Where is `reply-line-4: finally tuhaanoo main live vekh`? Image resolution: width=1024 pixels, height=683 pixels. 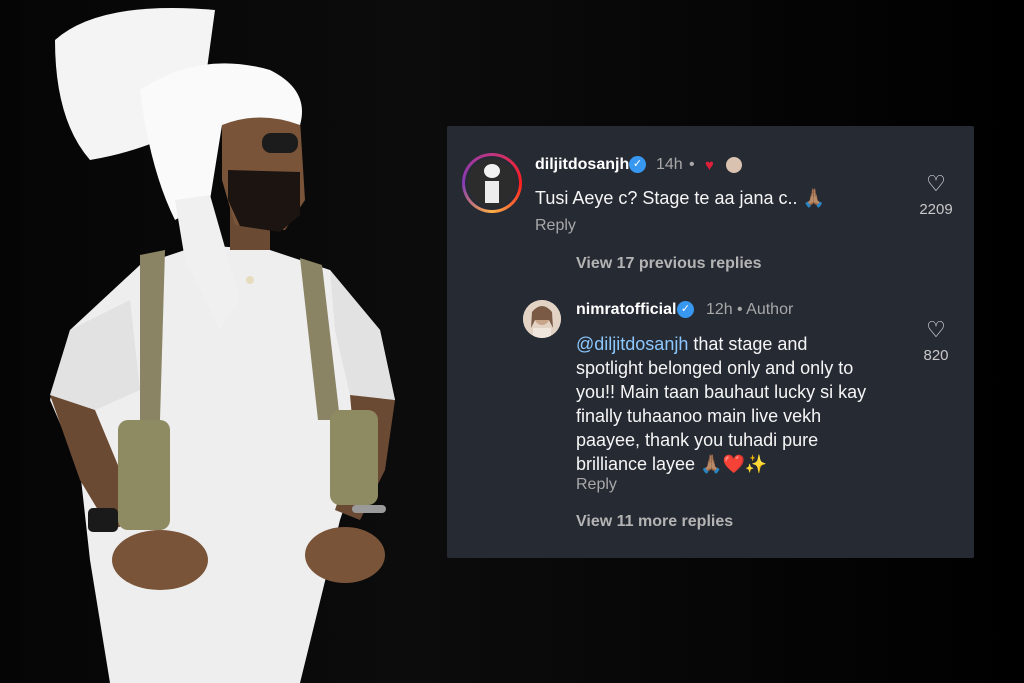 reply-line-4: finally tuhaanoo main live vekh is located at coordinates (699, 416).